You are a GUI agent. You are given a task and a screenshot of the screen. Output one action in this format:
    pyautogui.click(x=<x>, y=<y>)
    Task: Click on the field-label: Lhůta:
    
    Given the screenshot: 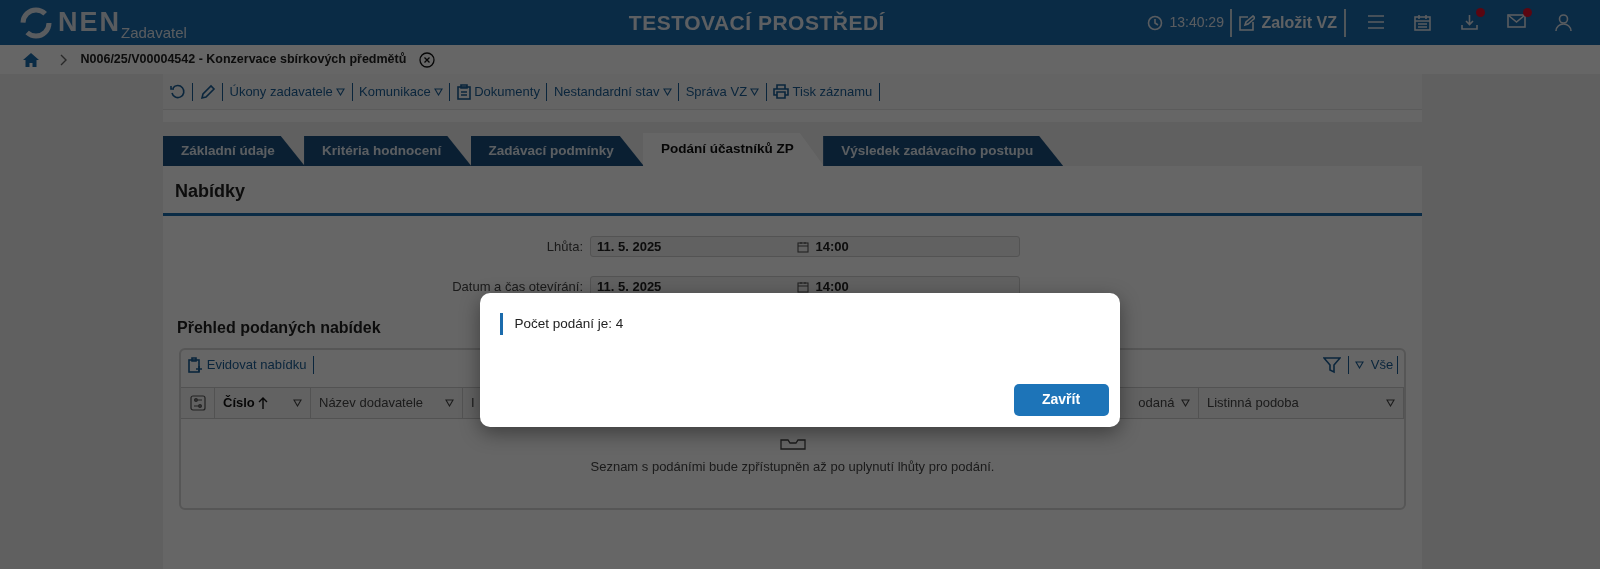 What is the action you would take?
    pyautogui.click(x=564, y=246)
    